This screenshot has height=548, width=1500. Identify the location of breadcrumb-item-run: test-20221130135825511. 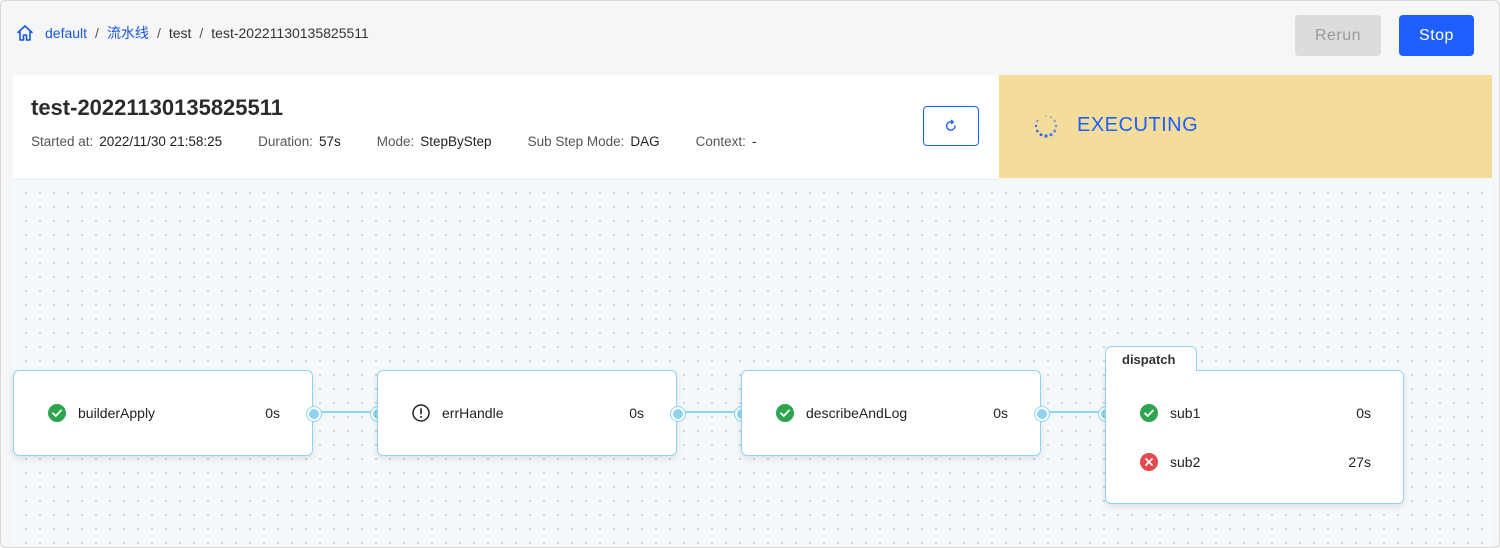
(290, 33).